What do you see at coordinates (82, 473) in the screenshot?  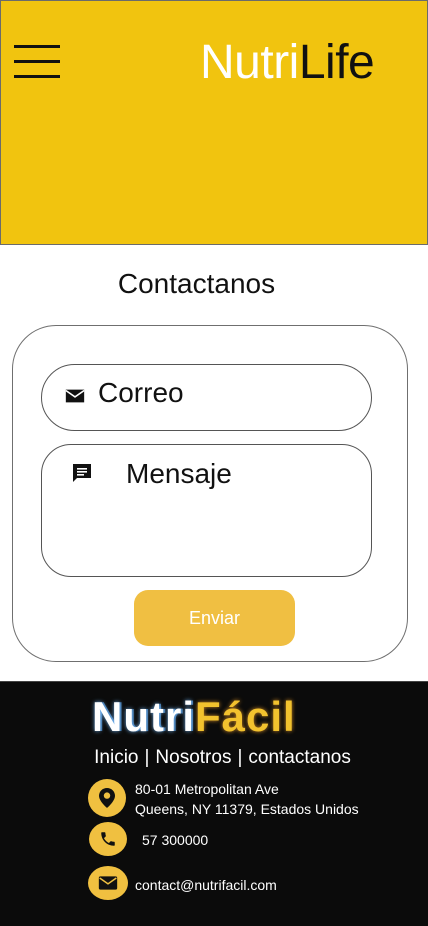 I see `chat-bubble-icon` at bounding box center [82, 473].